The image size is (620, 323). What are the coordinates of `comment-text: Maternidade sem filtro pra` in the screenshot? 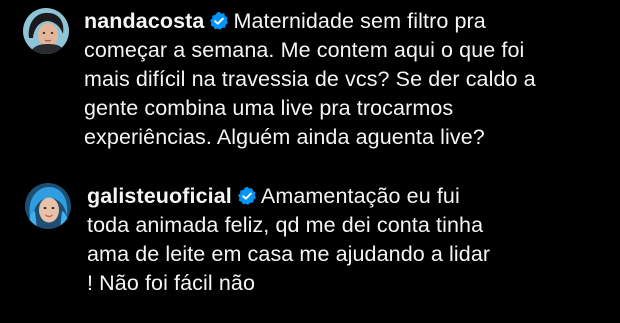 It's located at (359, 21).